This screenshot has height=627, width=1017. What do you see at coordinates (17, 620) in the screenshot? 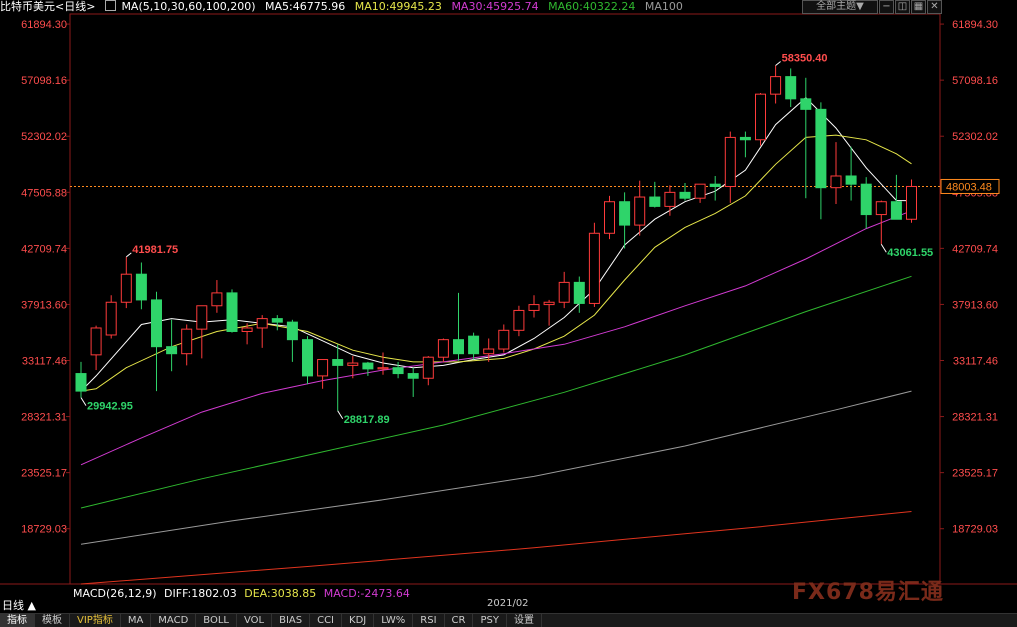
I see `tab-indicators: 指标` at bounding box center [17, 620].